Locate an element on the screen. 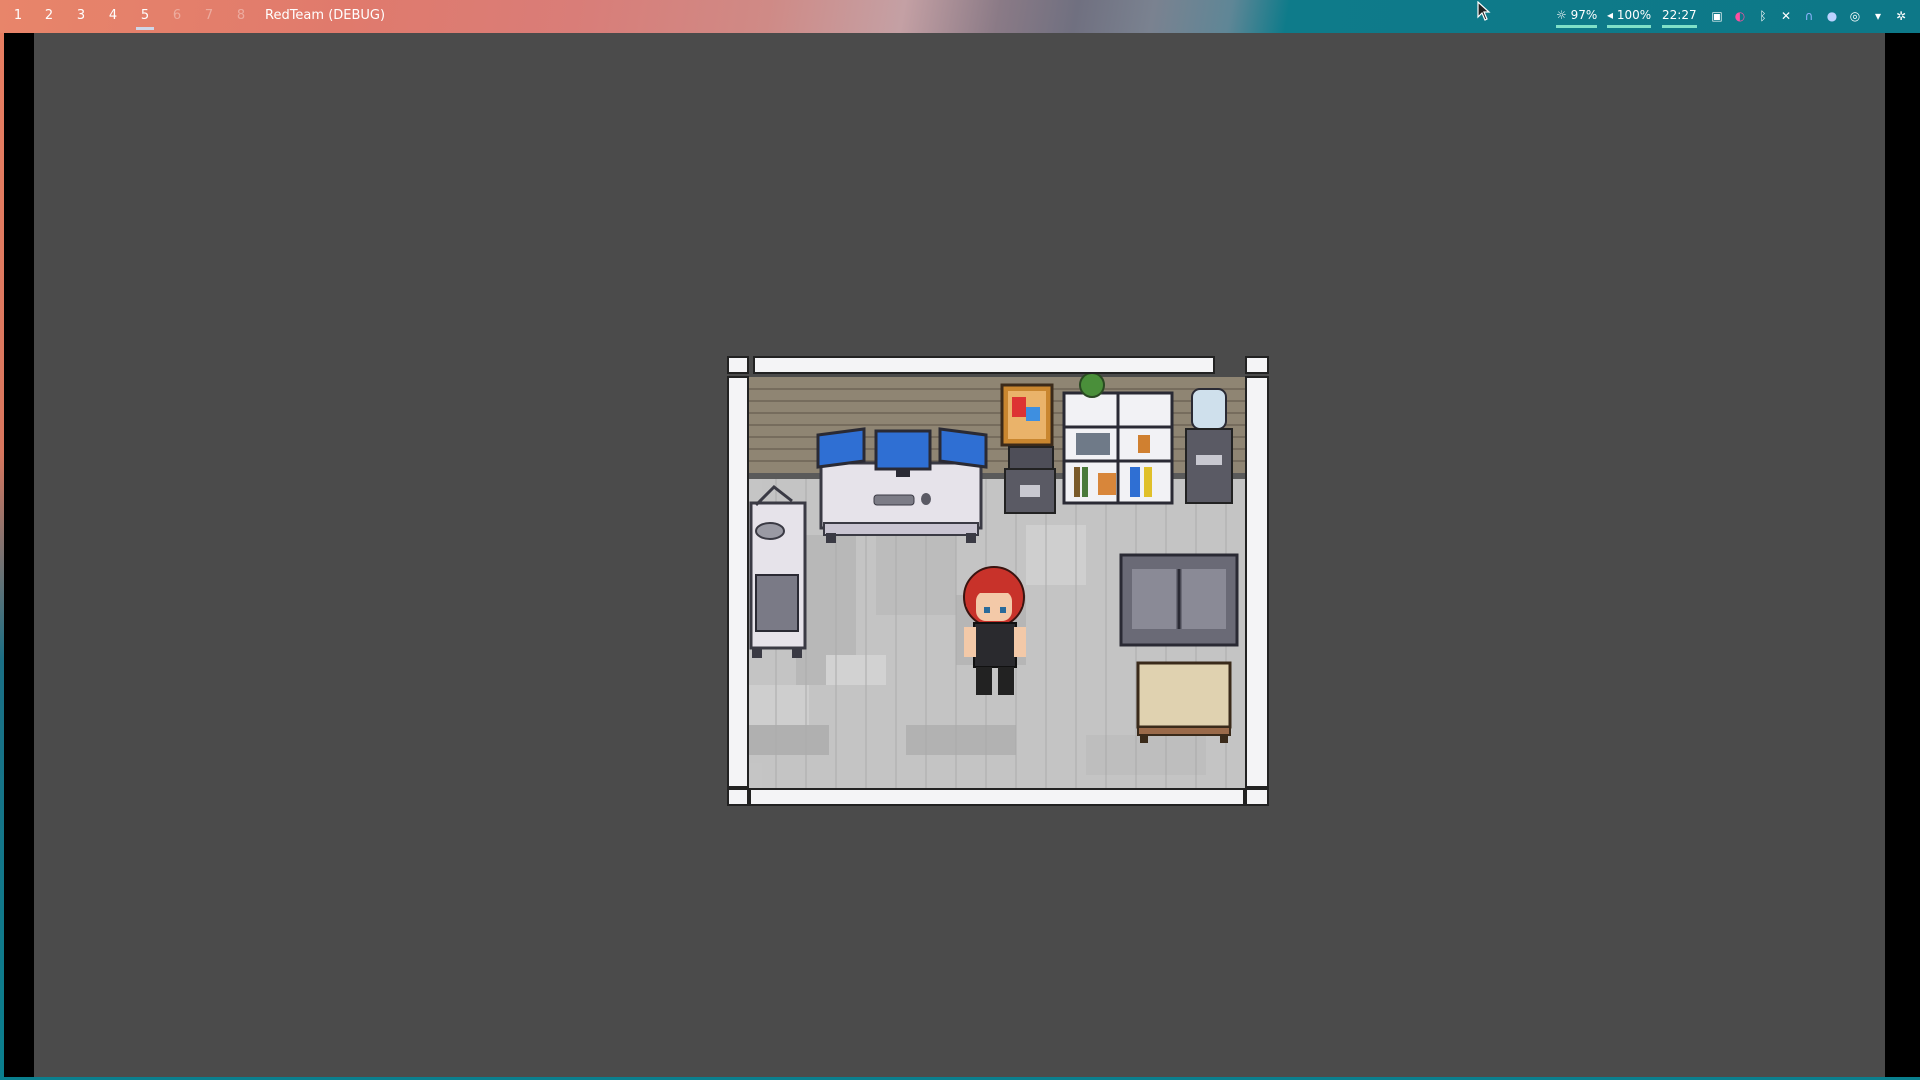 The width and height of the screenshot is (1920, 1080). mouse-cursor-icon is located at coordinates (1484, 11).